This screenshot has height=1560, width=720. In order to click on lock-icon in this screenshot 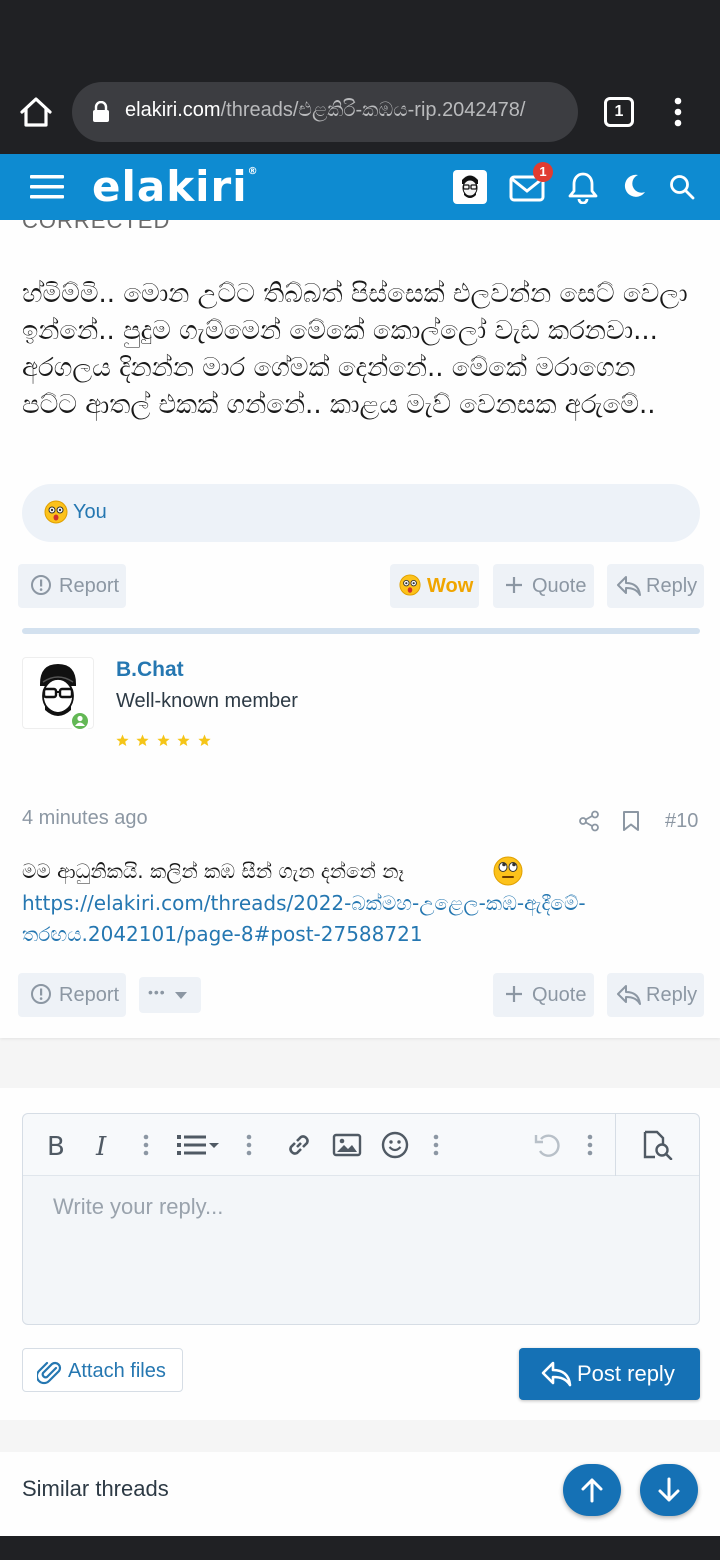, I will do `click(101, 111)`.